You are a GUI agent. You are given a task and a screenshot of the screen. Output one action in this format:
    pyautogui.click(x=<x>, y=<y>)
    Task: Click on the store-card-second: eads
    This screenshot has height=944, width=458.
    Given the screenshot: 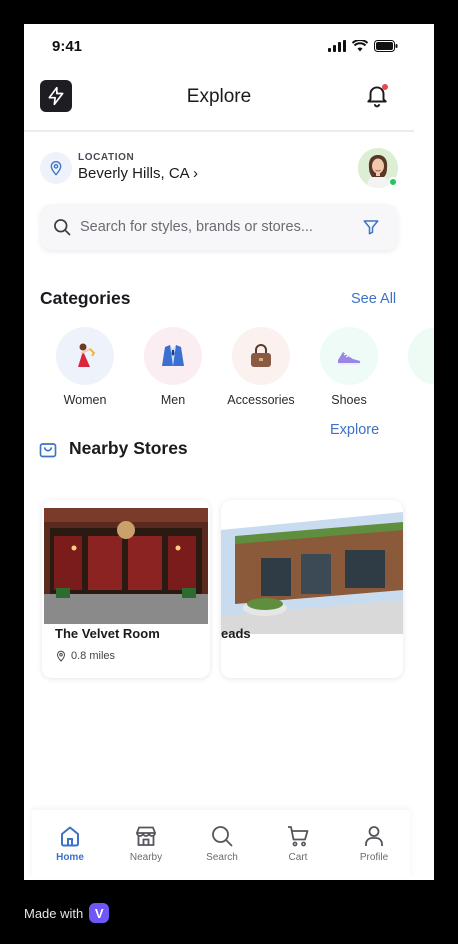 What is the action you would take?
    pyautogui.click(x=312, y=589)
    